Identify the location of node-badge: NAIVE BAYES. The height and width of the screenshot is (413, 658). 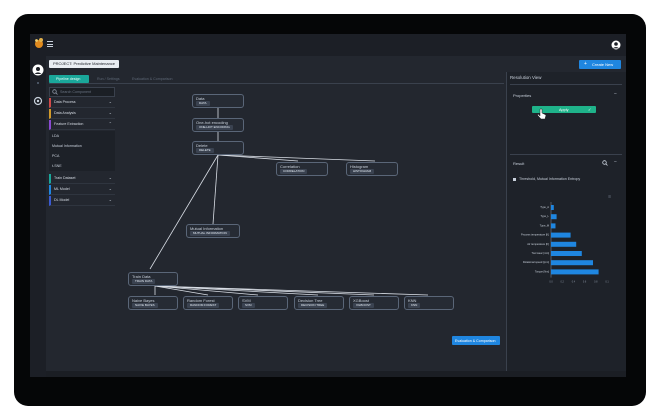
(145, 305).